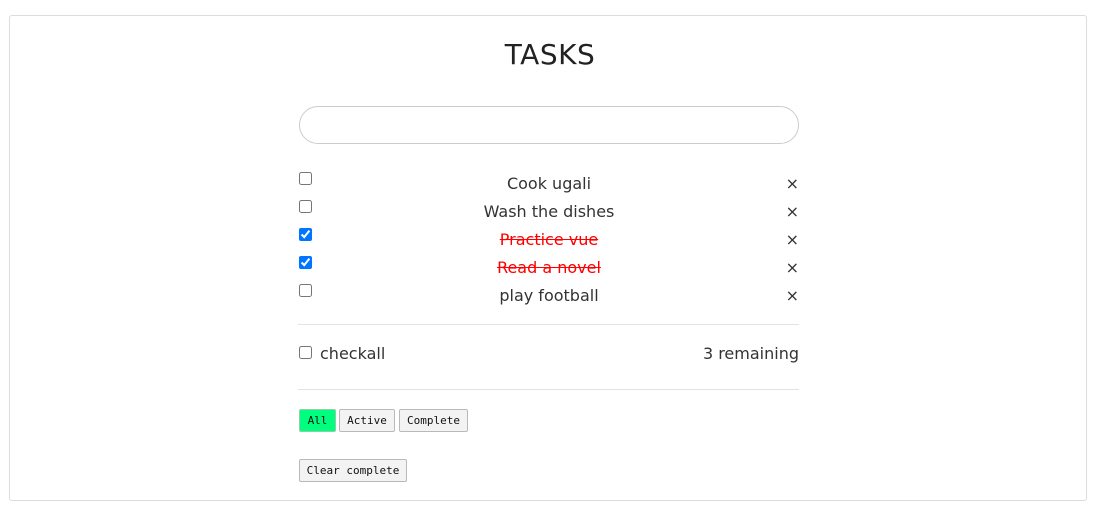  I want to click on task-item: Wash the dishes ×, so click(549, 212).